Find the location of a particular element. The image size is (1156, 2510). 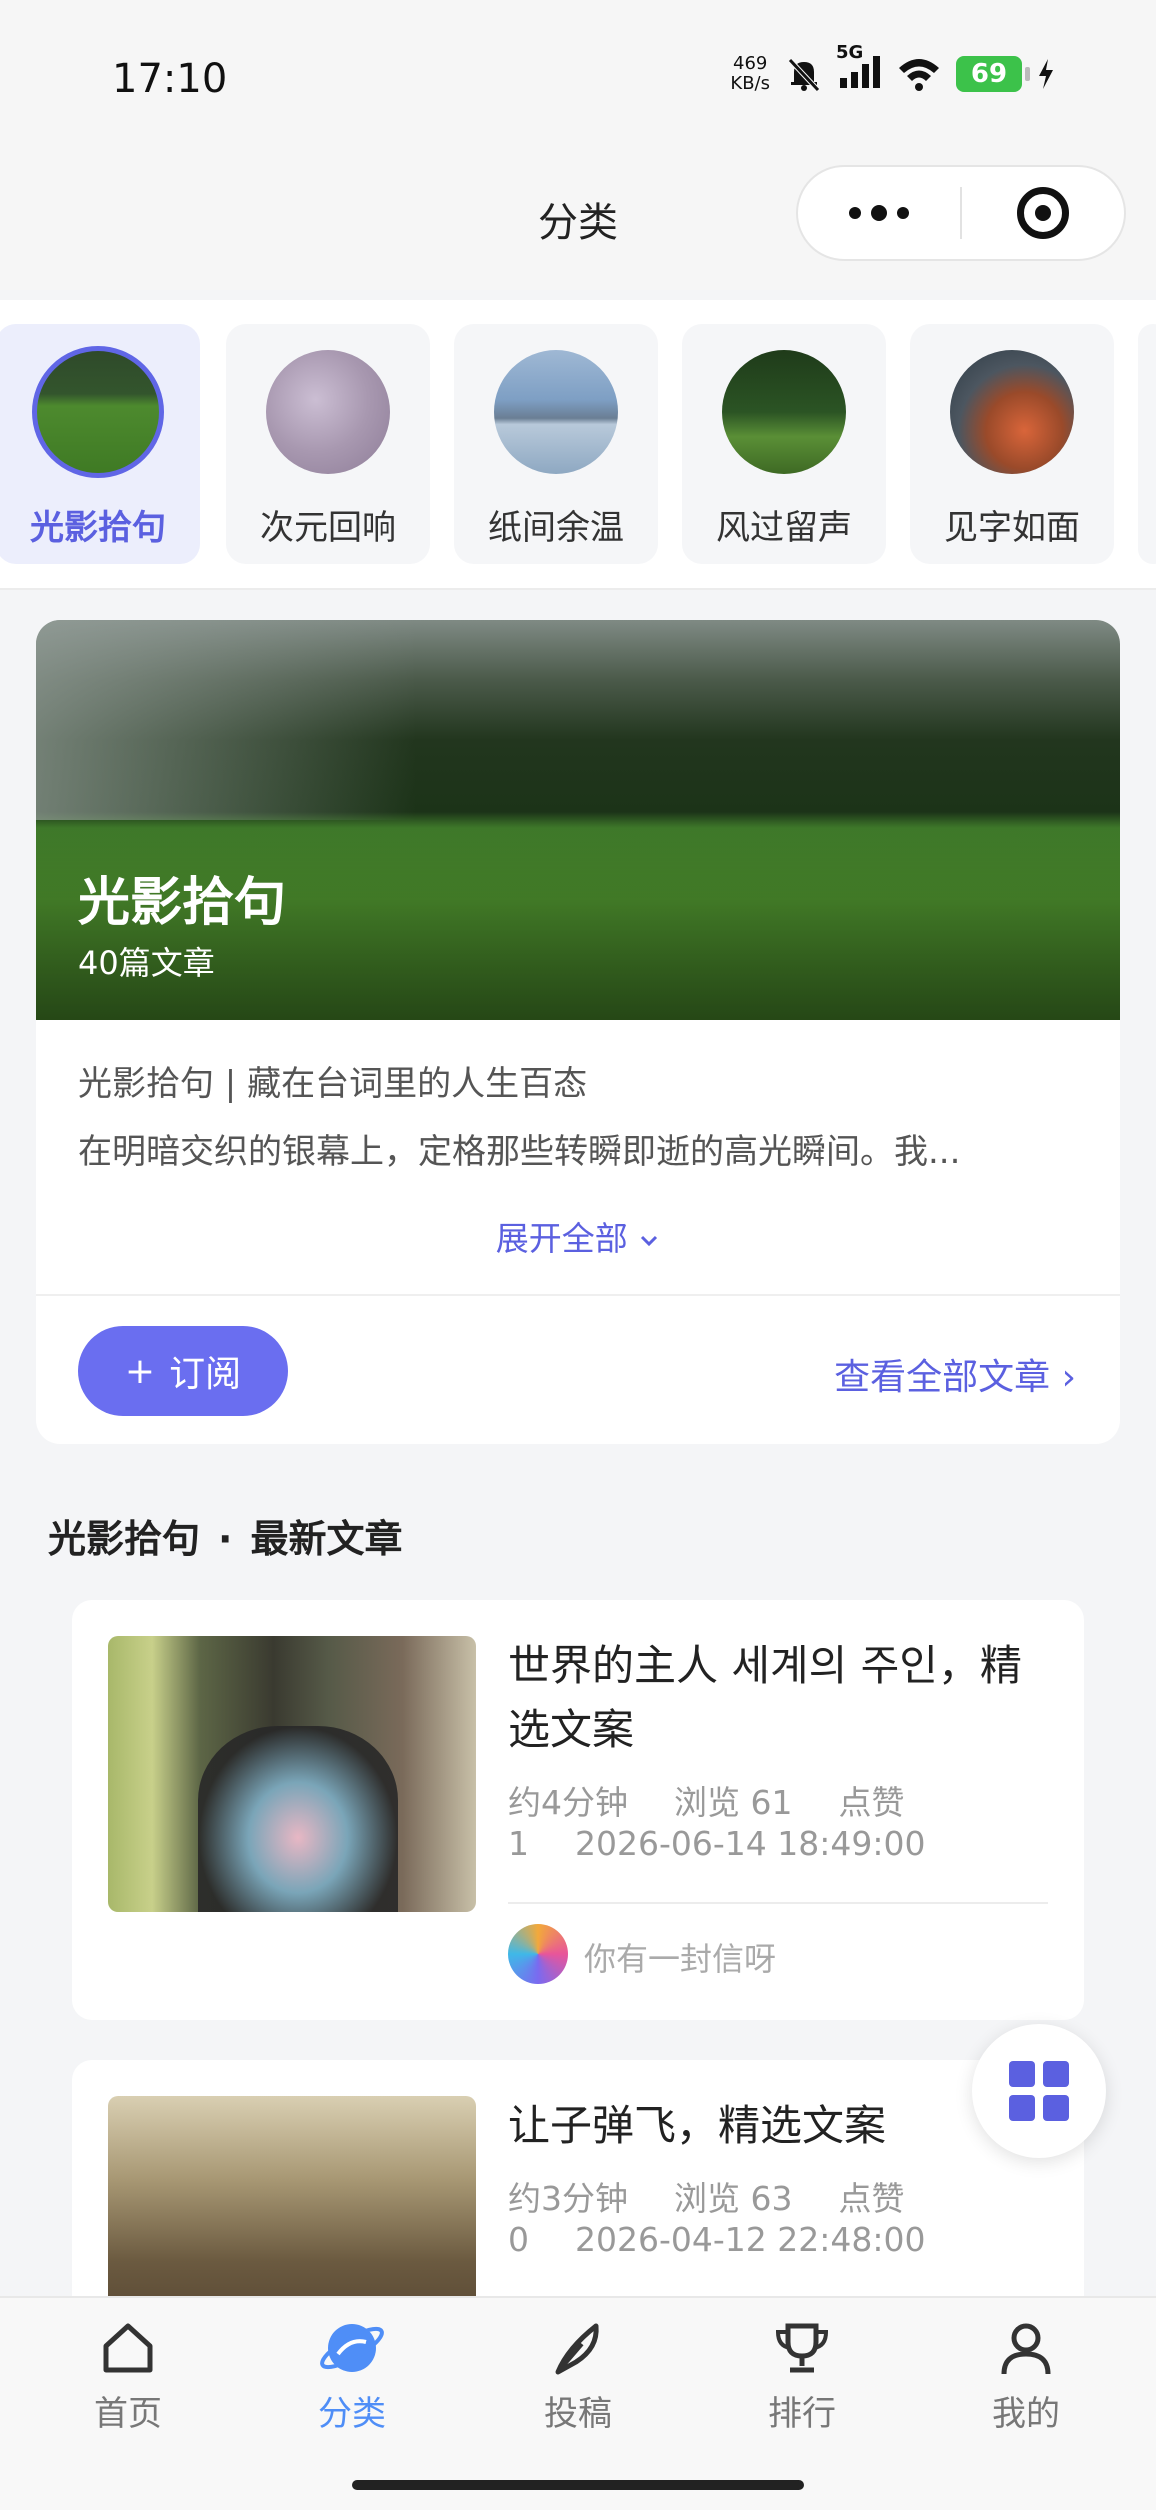

section-category: 光影拾句 is located at coordinates (124, 1539).